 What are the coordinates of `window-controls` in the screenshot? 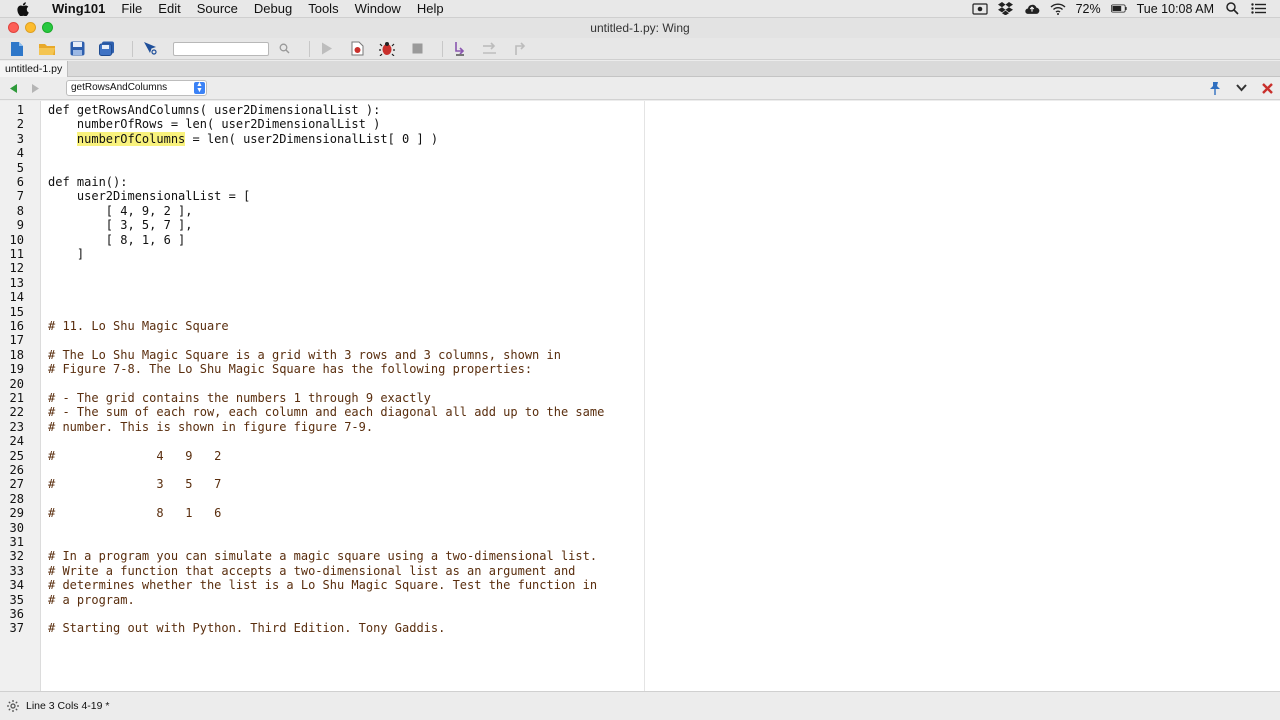 It's located at (30, 27).